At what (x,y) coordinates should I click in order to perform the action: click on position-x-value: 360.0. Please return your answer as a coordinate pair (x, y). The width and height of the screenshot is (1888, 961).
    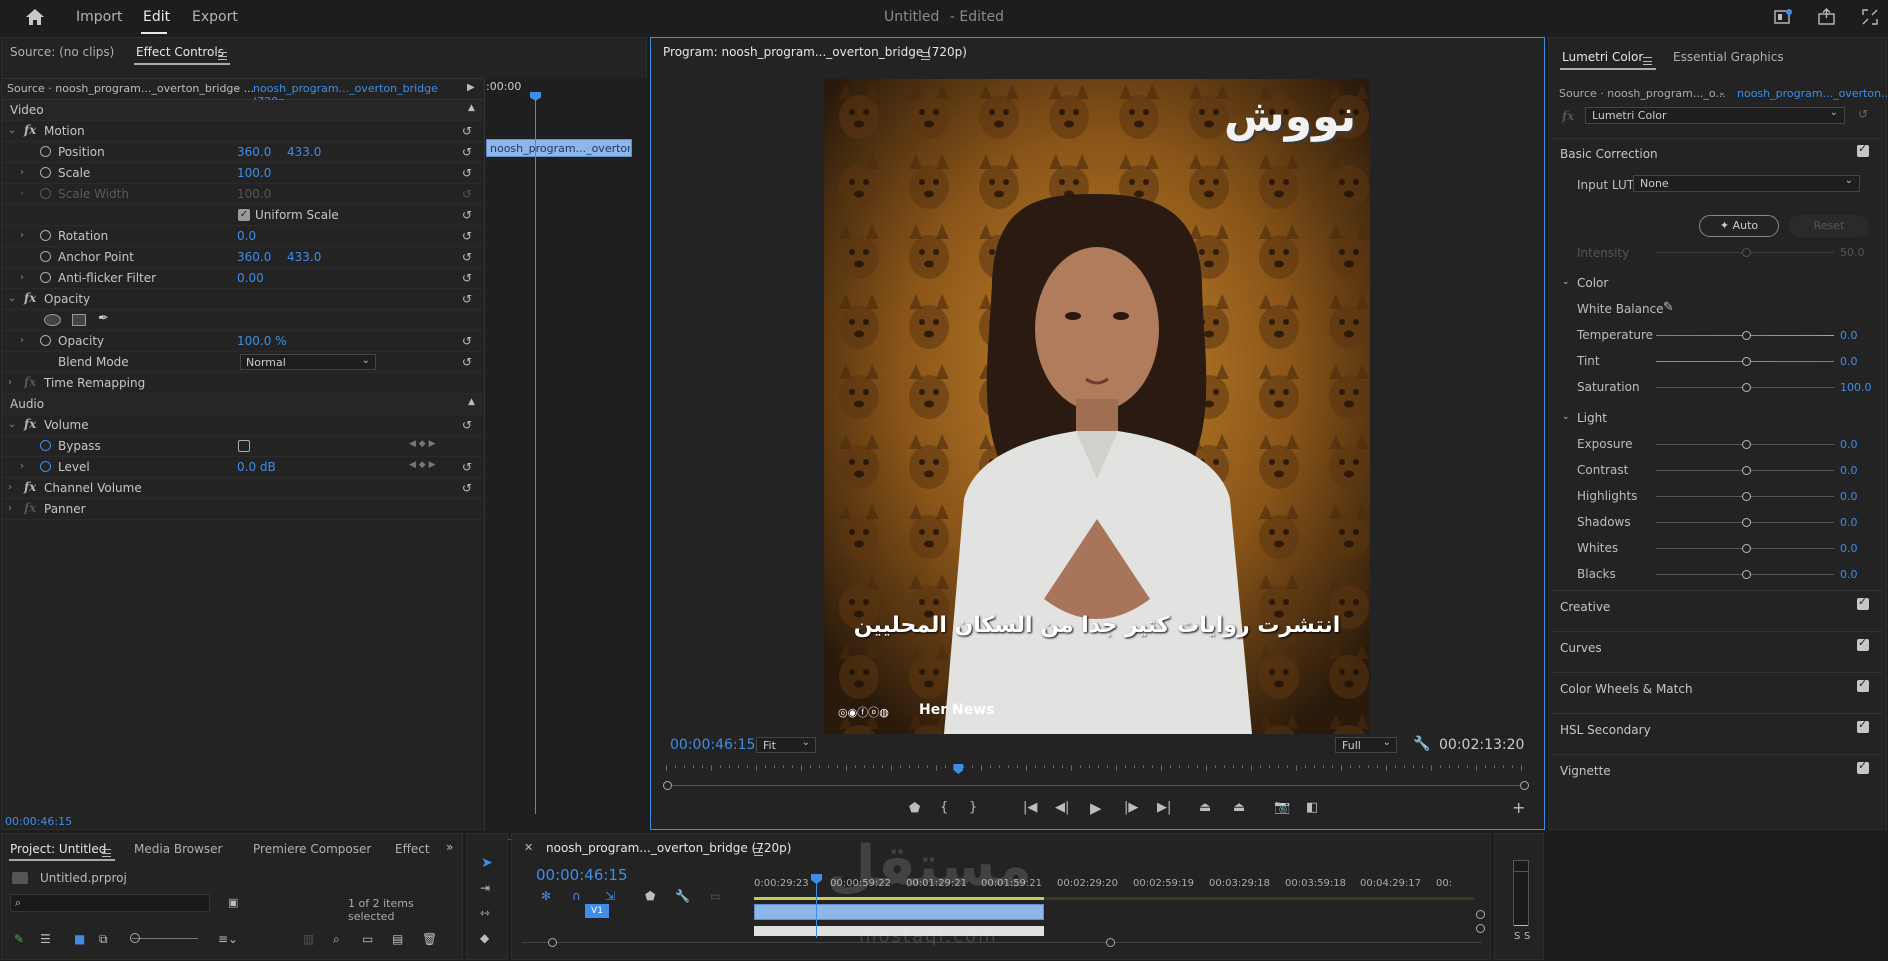
    Looking at the image, I should click on (254, 152).